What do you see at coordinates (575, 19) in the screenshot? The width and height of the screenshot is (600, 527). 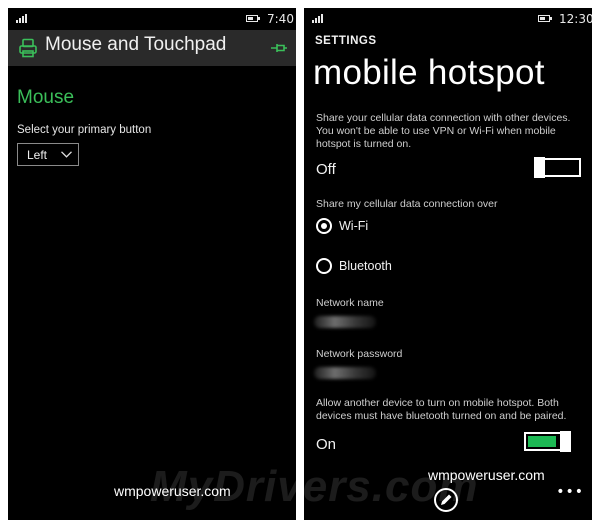 I see `status-time: 12:30` at bounding box center [575, 19].